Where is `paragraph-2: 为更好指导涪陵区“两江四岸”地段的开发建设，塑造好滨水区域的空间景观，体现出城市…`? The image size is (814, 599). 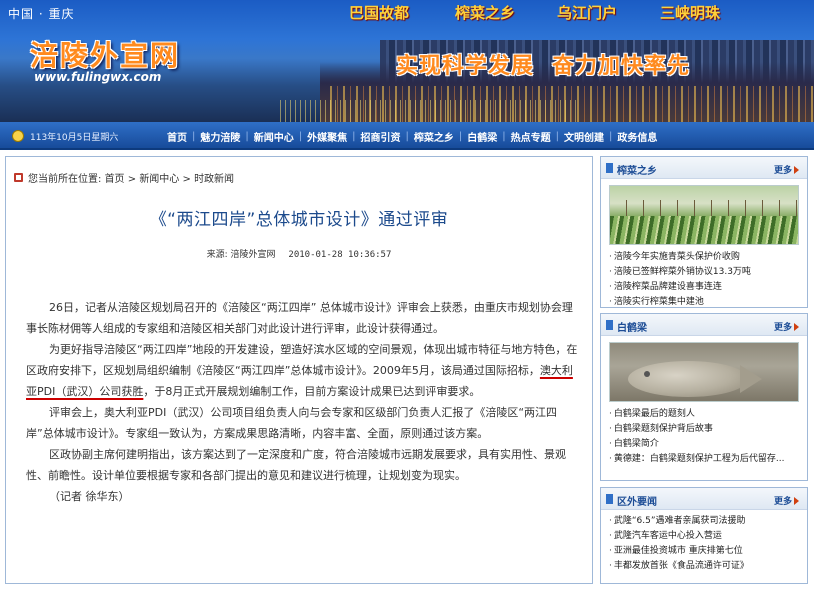 paragraph-2: 为更好指导涪陵区“两江四岸”地段的开发建设，塑造好滨水区域的空间景观，体现出城市… is located at coordinates (304, 370).